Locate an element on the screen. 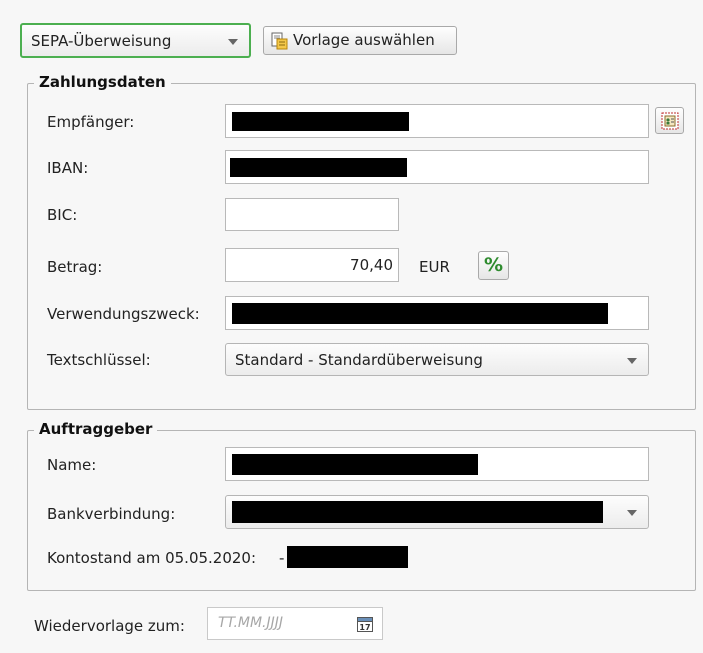  name-label: Name: is located at coordinates (72, 465).